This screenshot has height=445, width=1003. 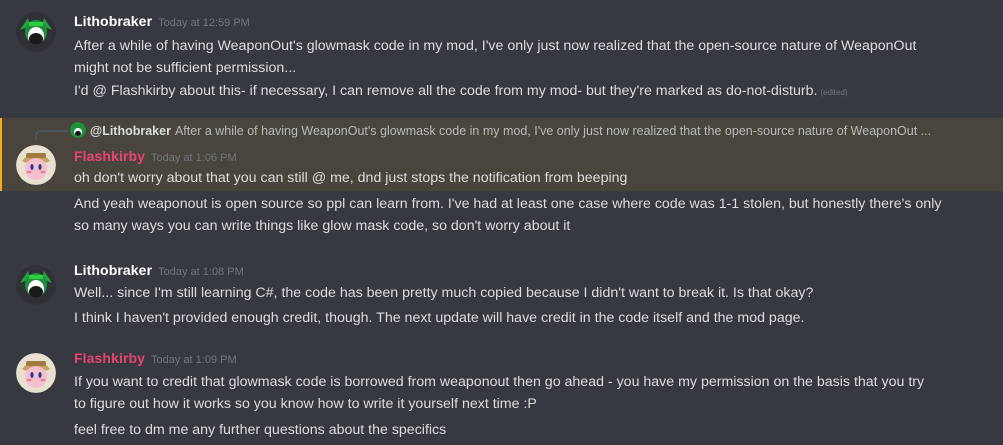 What do you see at coordinates (204, 23) in the screenshot?
I see `timestamp: Today at 12:59 PM` at bounding box center [204, 23].